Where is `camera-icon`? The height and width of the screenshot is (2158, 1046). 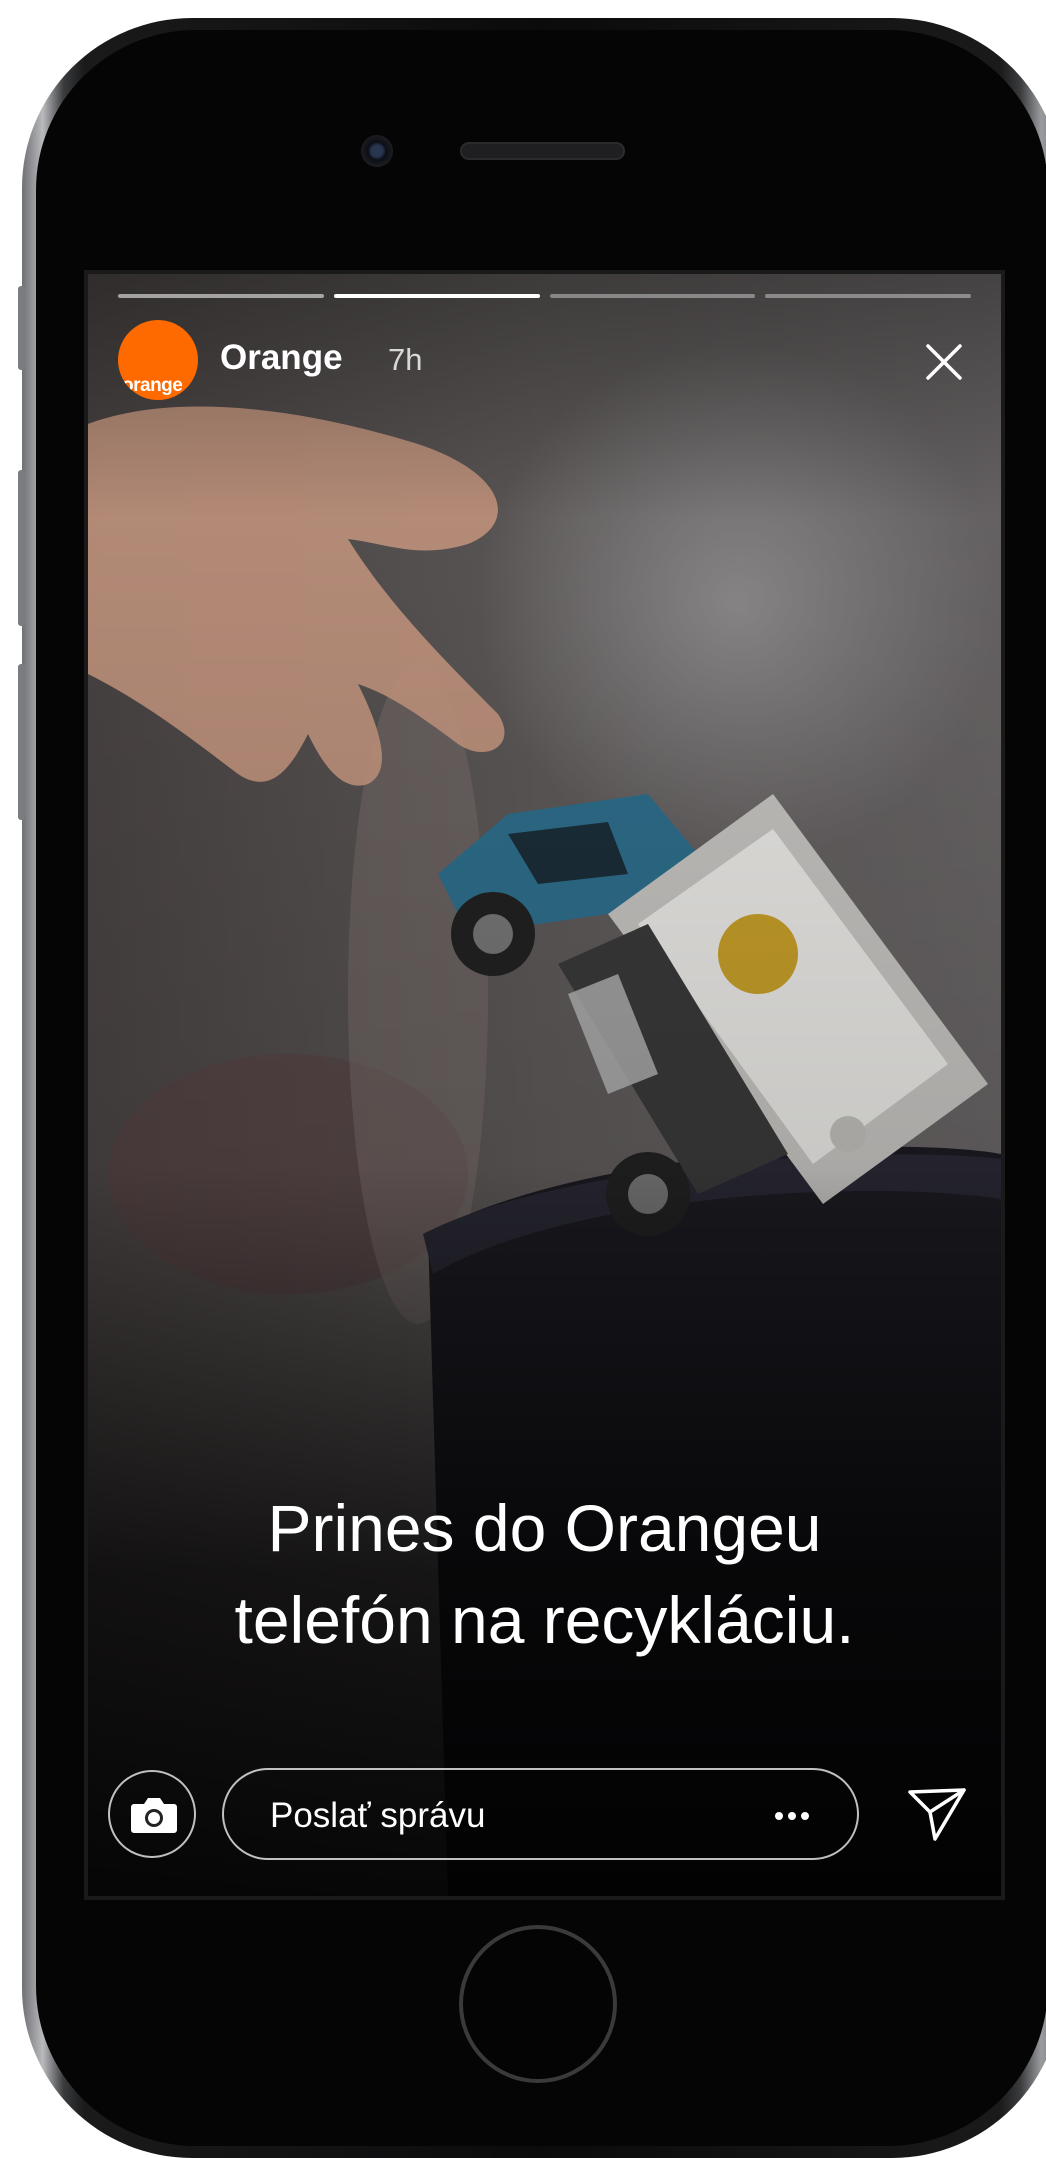
camera-icon is located at coordinates (154, 1815).